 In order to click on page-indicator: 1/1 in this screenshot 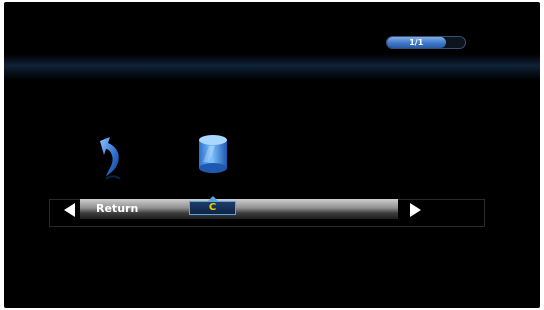, I will do `click(426, 42)`.